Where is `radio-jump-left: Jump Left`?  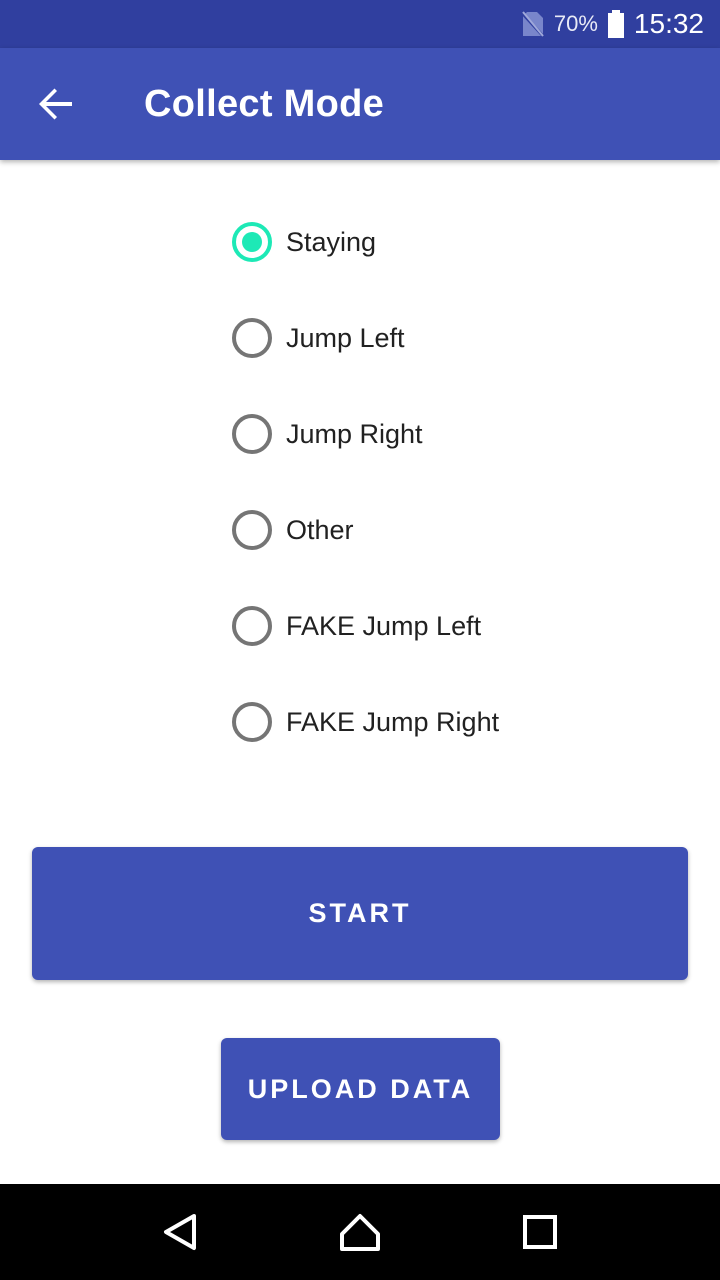 radio-jump-left: Jump Left is located at coordinates (365, 338).